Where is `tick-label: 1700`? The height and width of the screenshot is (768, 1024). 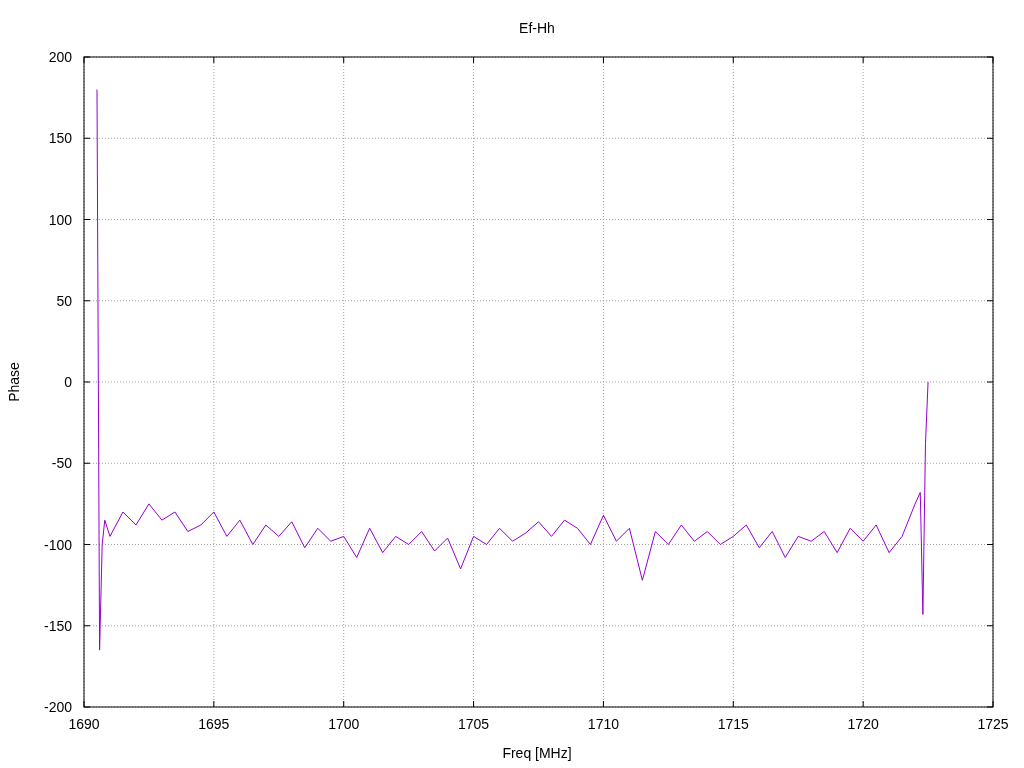
tick-label: 1700 is located at coordinates (344, 724).